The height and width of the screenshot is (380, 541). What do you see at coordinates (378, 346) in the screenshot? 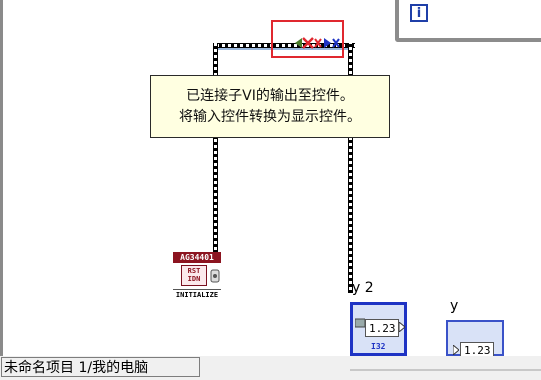
I see `indicator-y2-type: I32` at bounding box center [378, 346].